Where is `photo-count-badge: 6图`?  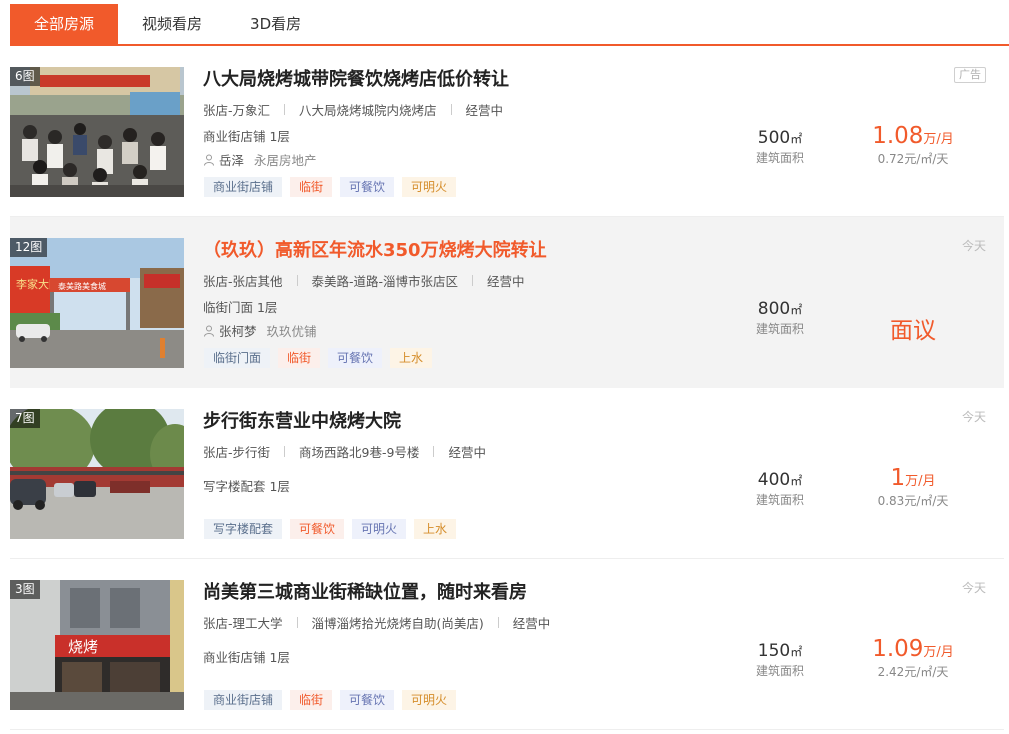 photo-count-badge: 6图 is located at coordinates (25, 76).